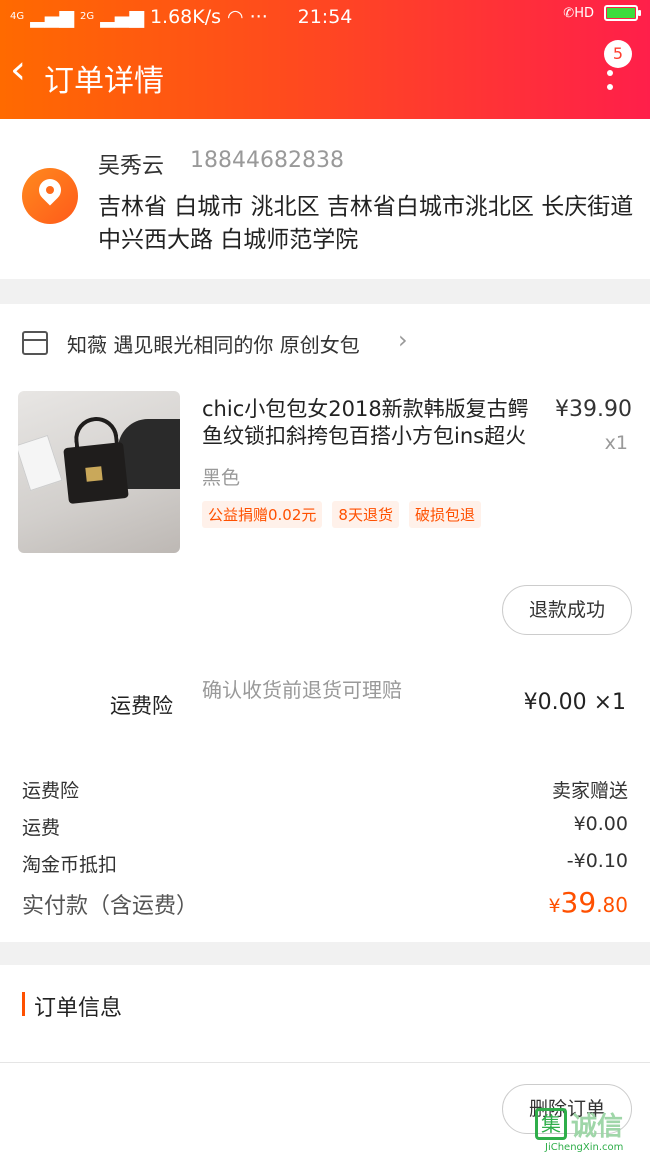 The width and height of the screenshot is (650, 1155). Describe the element at coordinates (584, 1147) in the screenshot. I see `watermark-url: JiChengXin.com` at that location.